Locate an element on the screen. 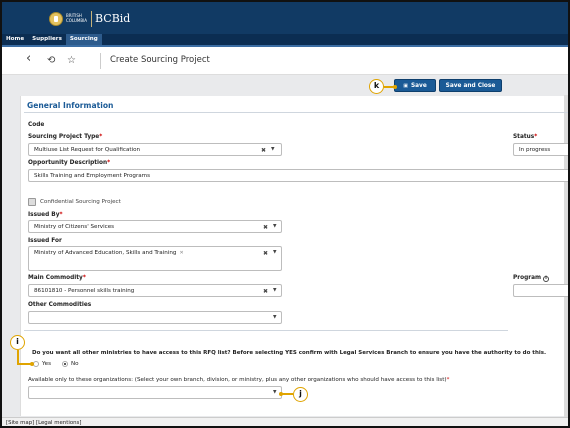 The image size is (570, 428). callout-i: i is located at coordinates (17, 342).